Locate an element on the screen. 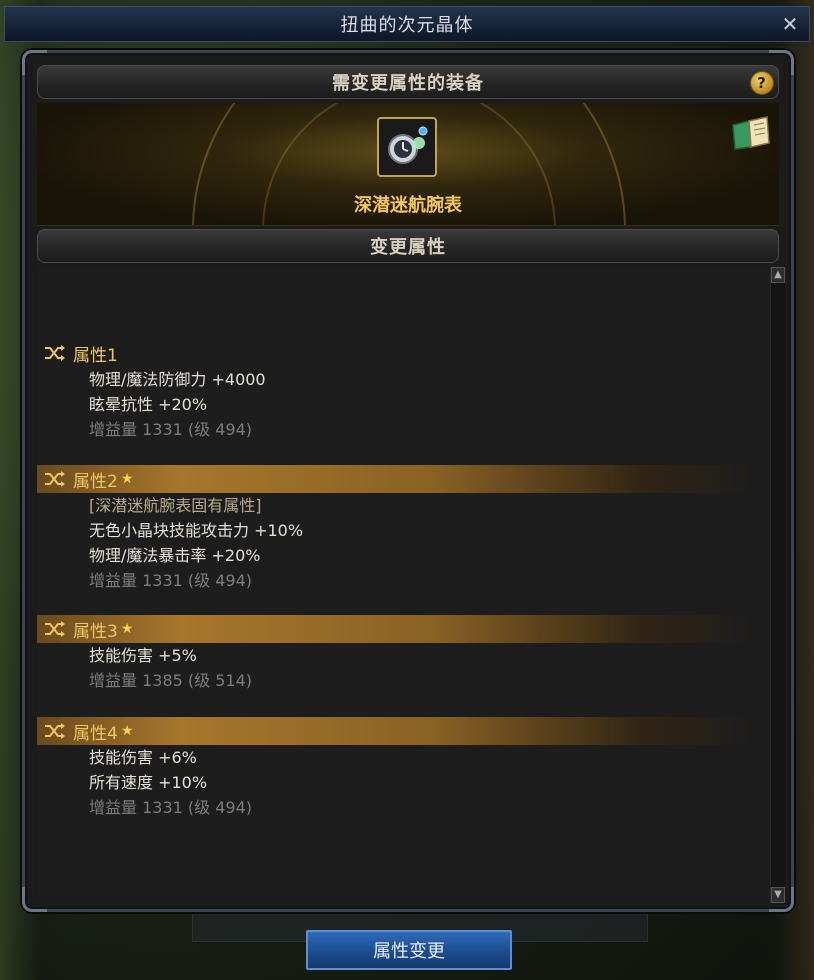  property-header: 属性1 is located at coordinates (395, 353).